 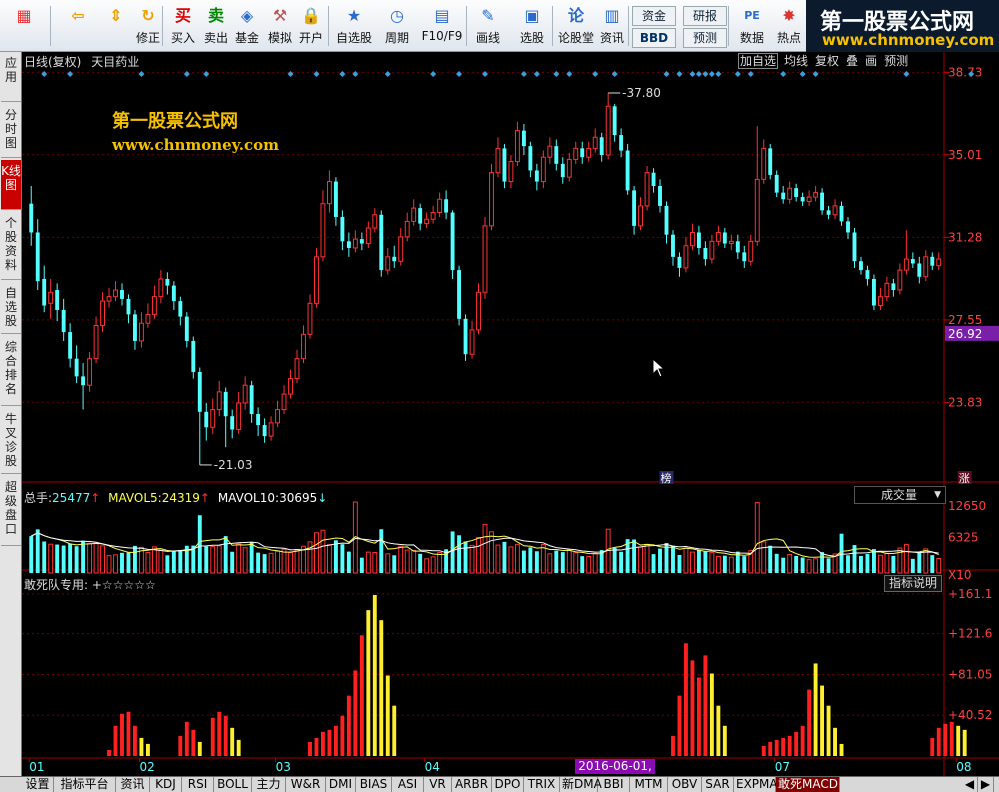 I want to click on scroll-left-icon: ◀, so click(x=970, y=784).